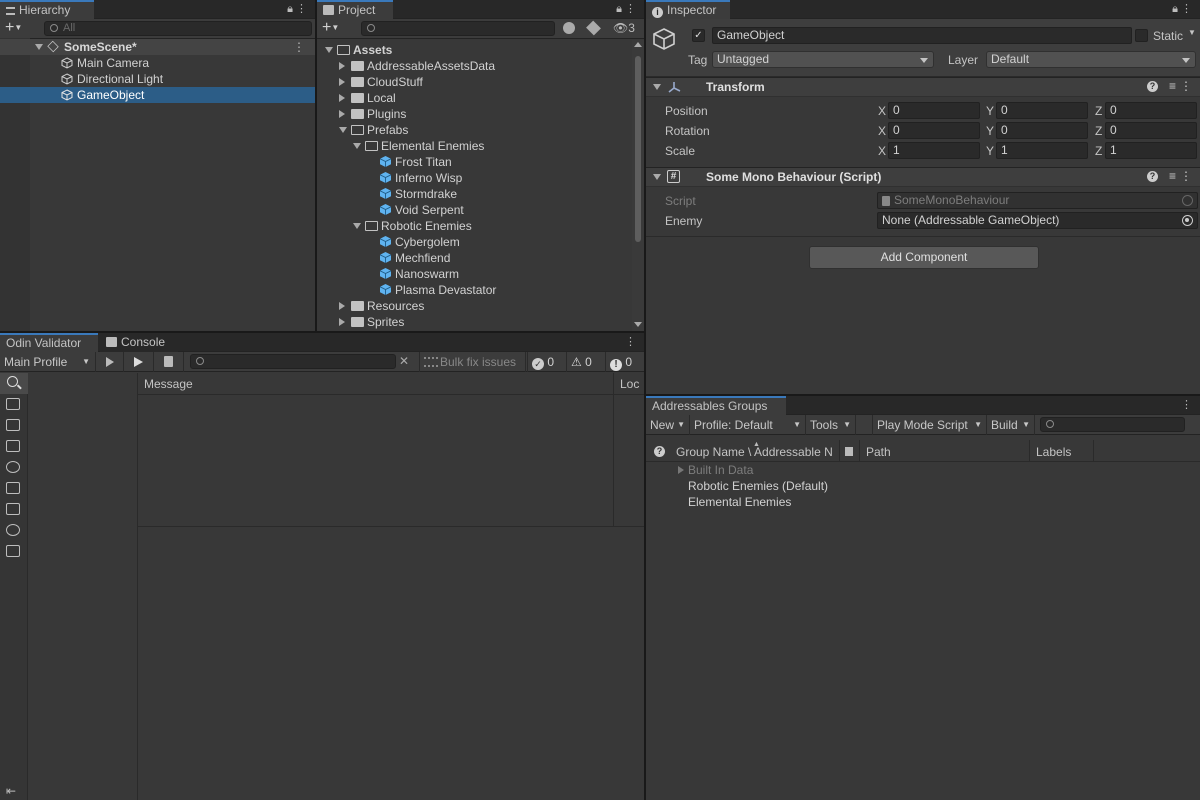 The width and height of the screenshot is (1200, 800). What do you see at coordinates (831, 425) in the screenshot?
I see `tools-dropdown: Tools ▼` at bounding box center [831, 425].